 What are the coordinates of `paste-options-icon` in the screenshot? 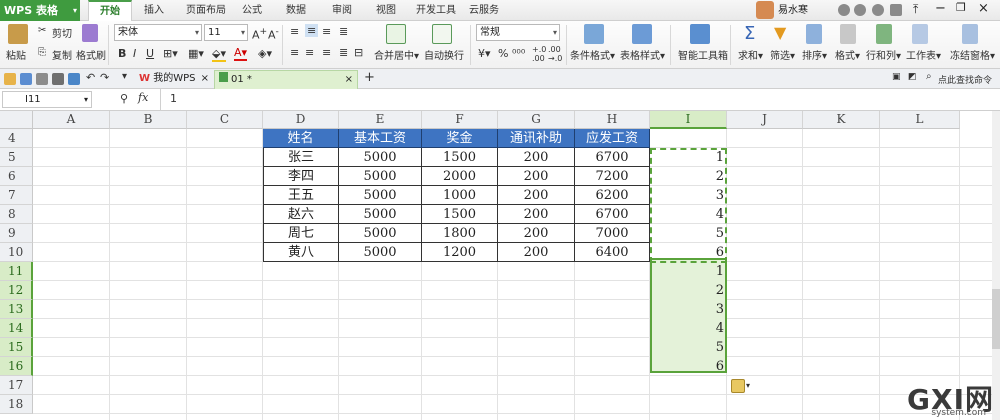 It's located at (738, 386).